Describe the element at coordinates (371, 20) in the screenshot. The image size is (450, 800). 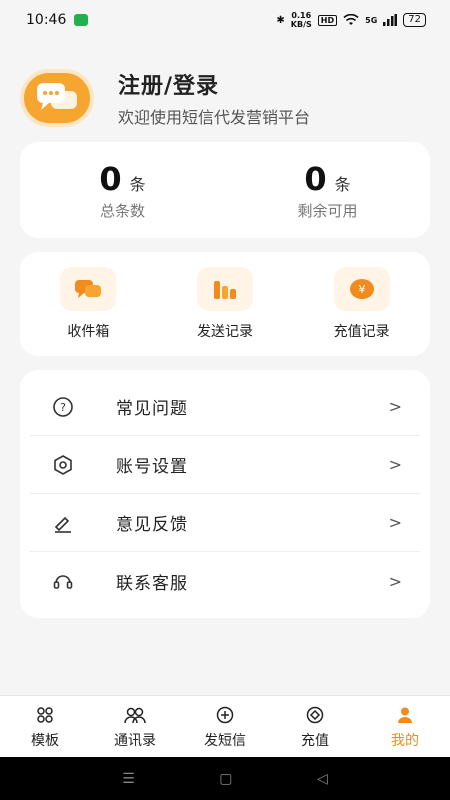
I see `signal-type: 5G` at that location.